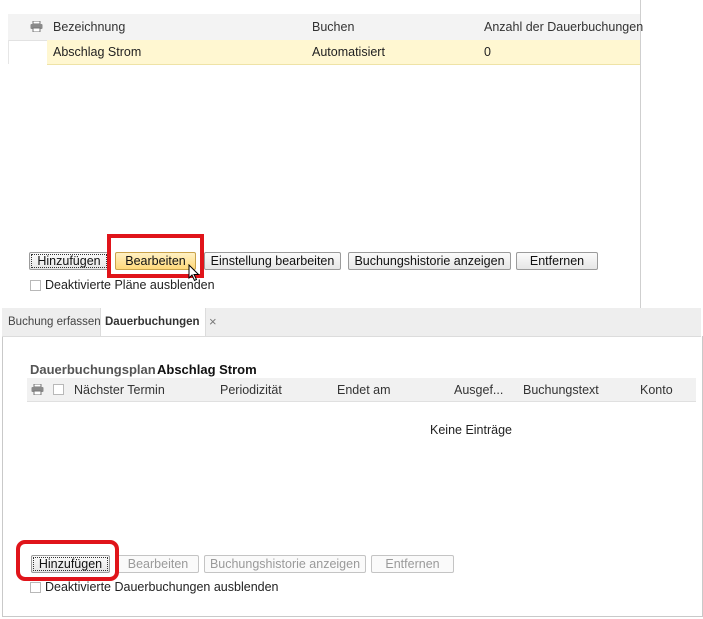 The height and width of the screenshot is (619, 703). Describe the element at coordinates (54, 322) in the screenshot. I see `tab-buchung-erfassen: Buchung erfassen` at that location.